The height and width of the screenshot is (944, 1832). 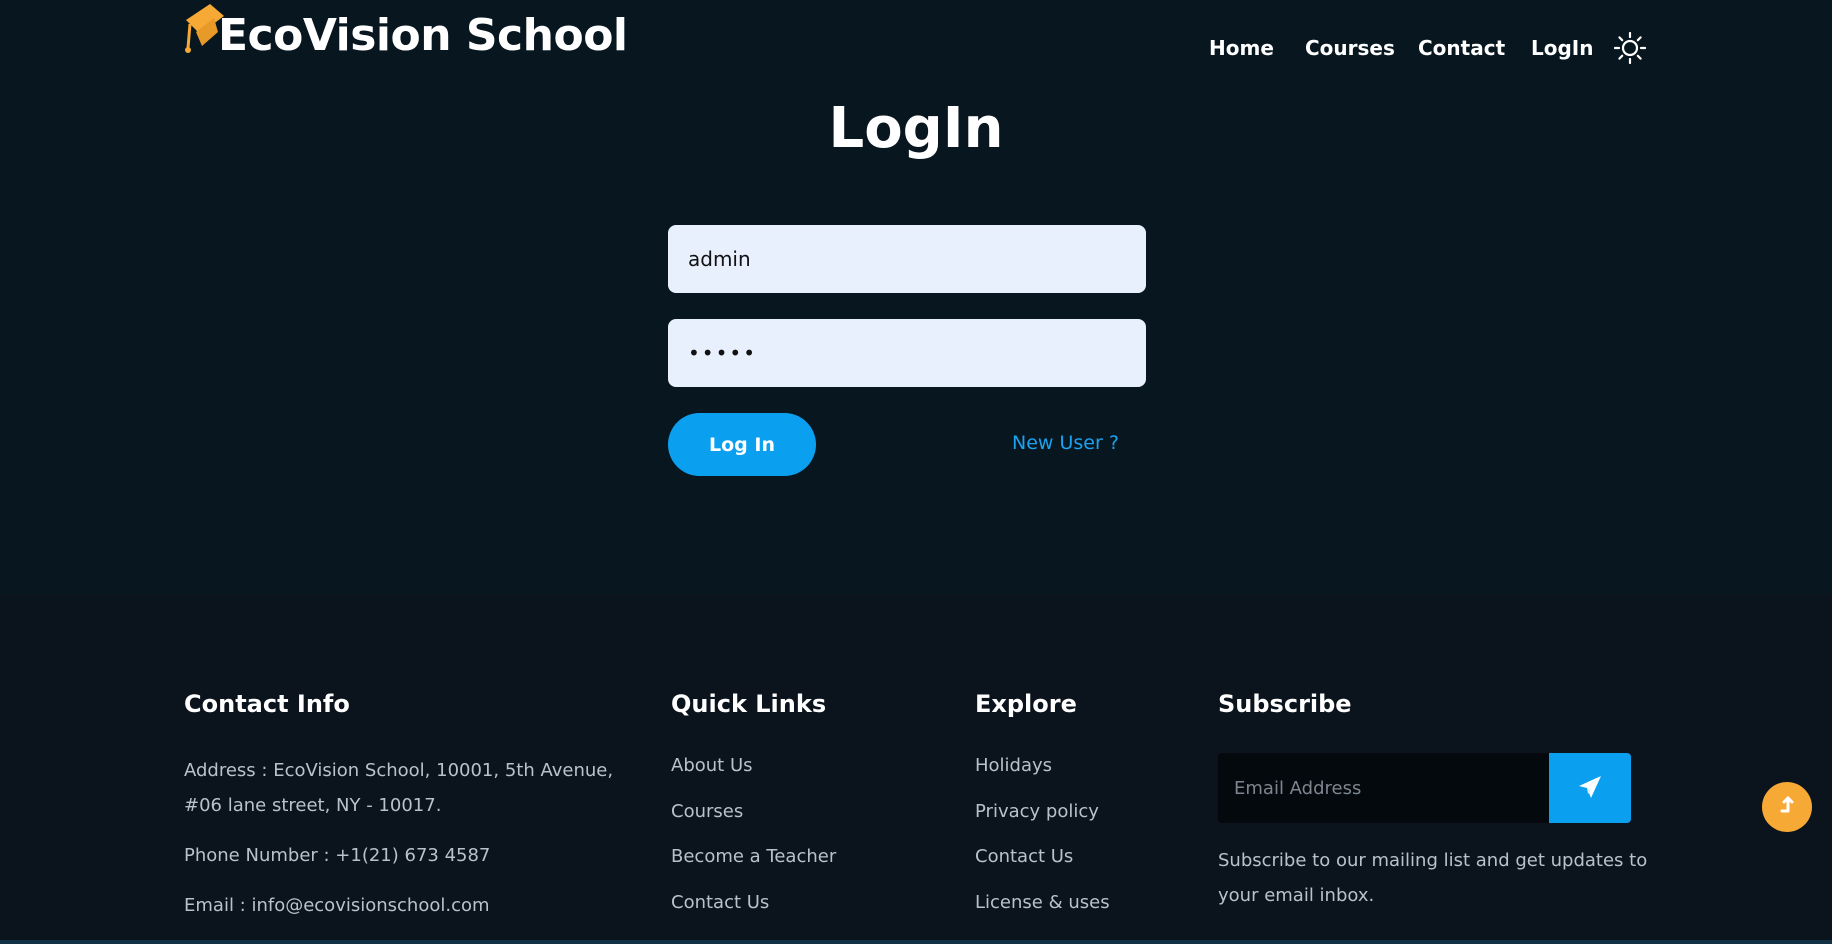 I want to click on contact-email: Email : info@ecovisionschool.com, so click(x=337, y=905).